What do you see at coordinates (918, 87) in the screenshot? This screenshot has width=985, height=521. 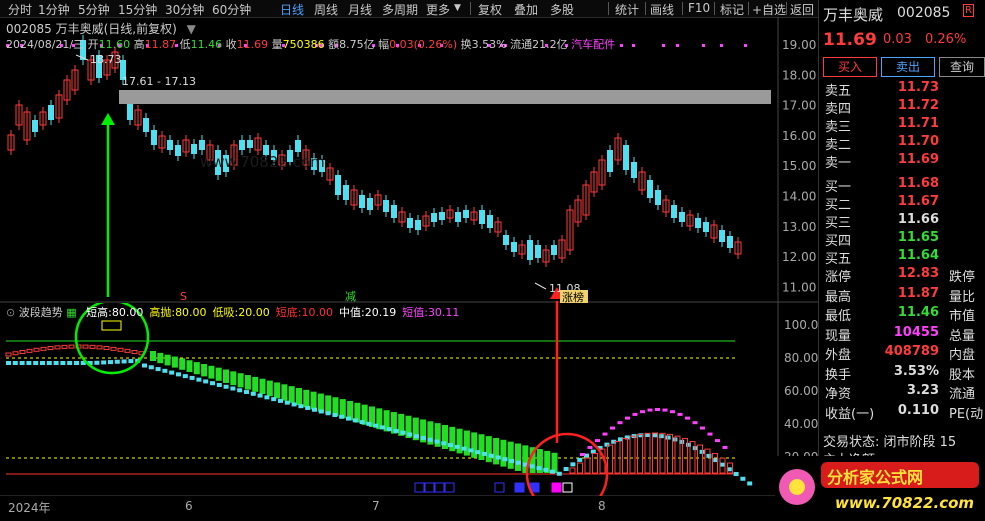 I see `ask-price: 11.73` at bounding box center [918, 87].